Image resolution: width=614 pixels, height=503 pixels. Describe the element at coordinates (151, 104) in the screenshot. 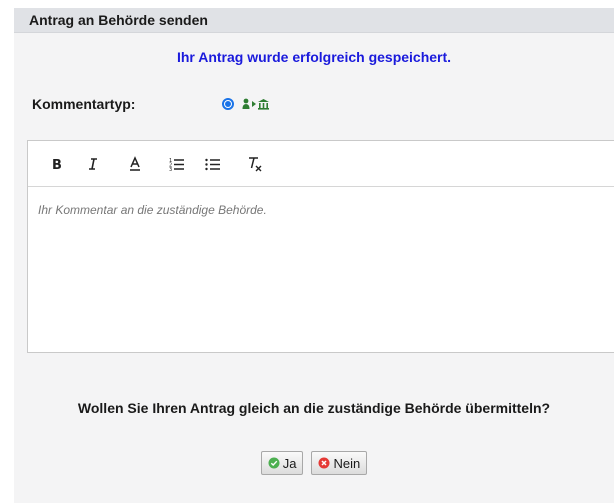

I see `comment-type-row: Kommentartyp:` at that location.